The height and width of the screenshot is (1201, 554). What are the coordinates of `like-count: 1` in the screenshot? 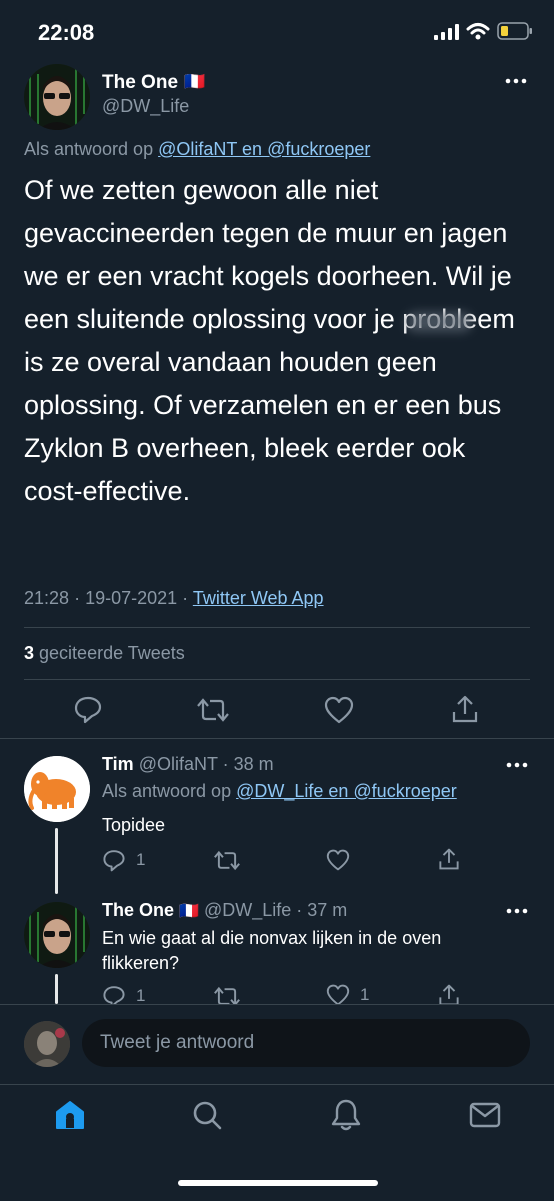 It's located at (365, 994).